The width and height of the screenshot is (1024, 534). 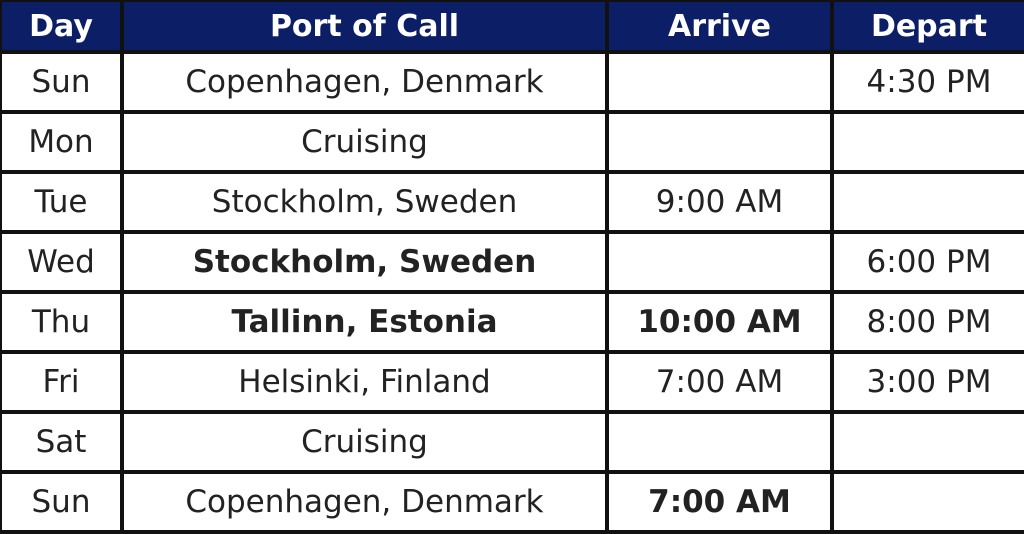 I want to click on table-row: Sat Cruising, so click(x=512, y=442).